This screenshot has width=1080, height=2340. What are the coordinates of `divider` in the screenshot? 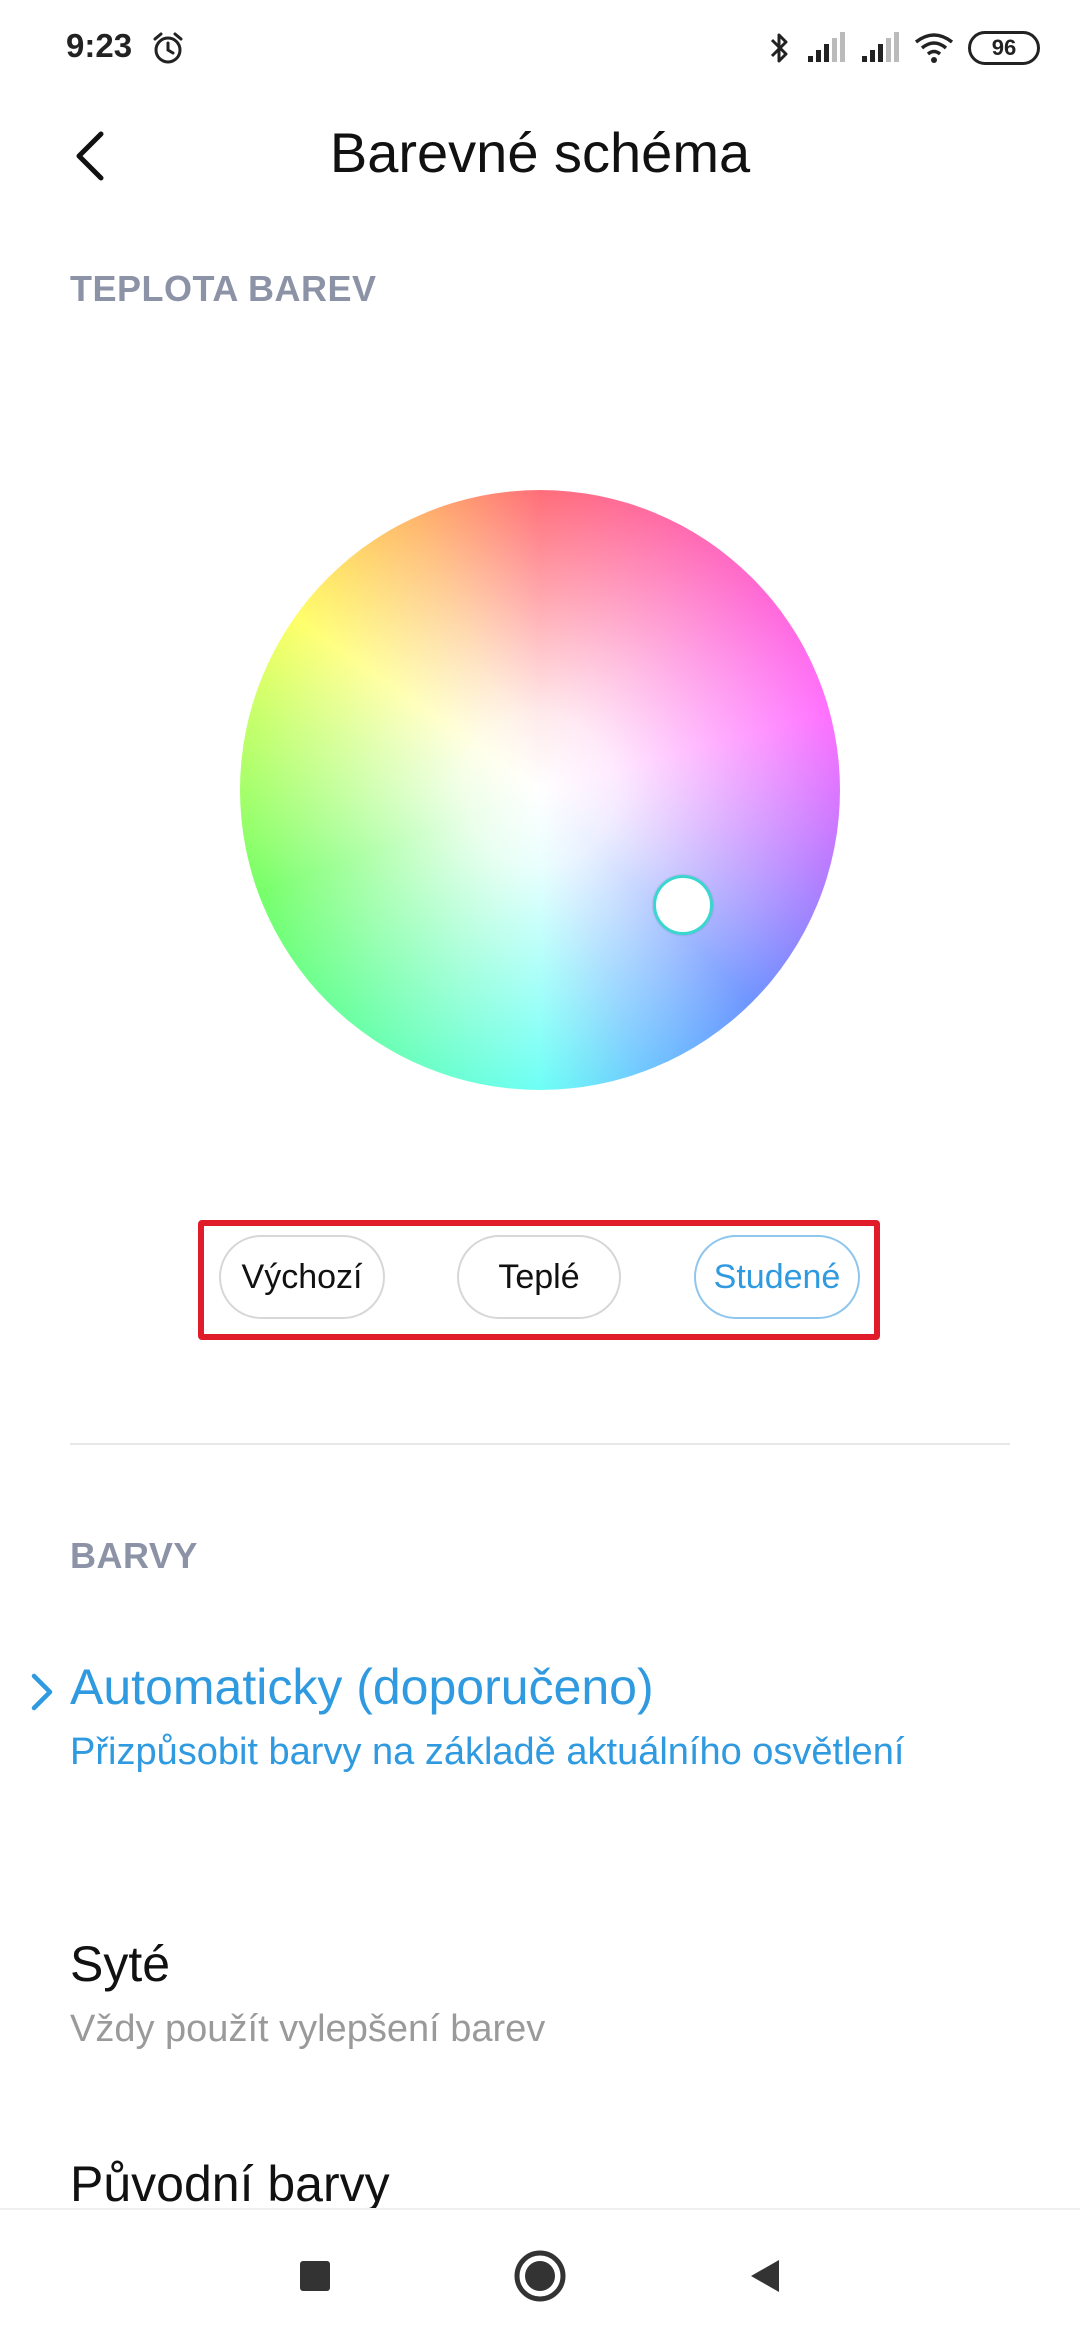 It's located at (540, 1444).